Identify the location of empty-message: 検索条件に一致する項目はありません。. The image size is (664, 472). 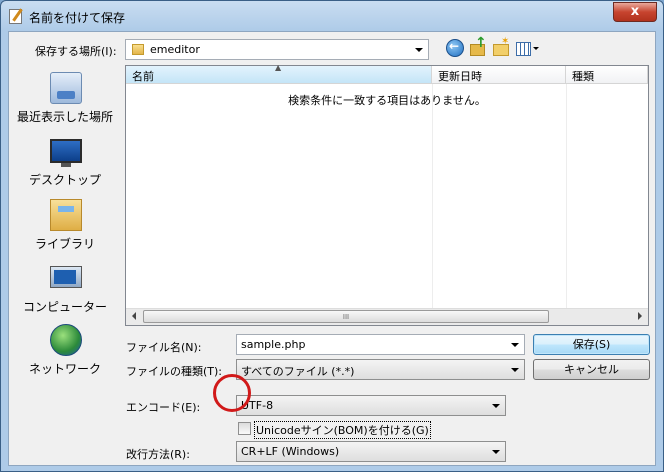
(387, 100).